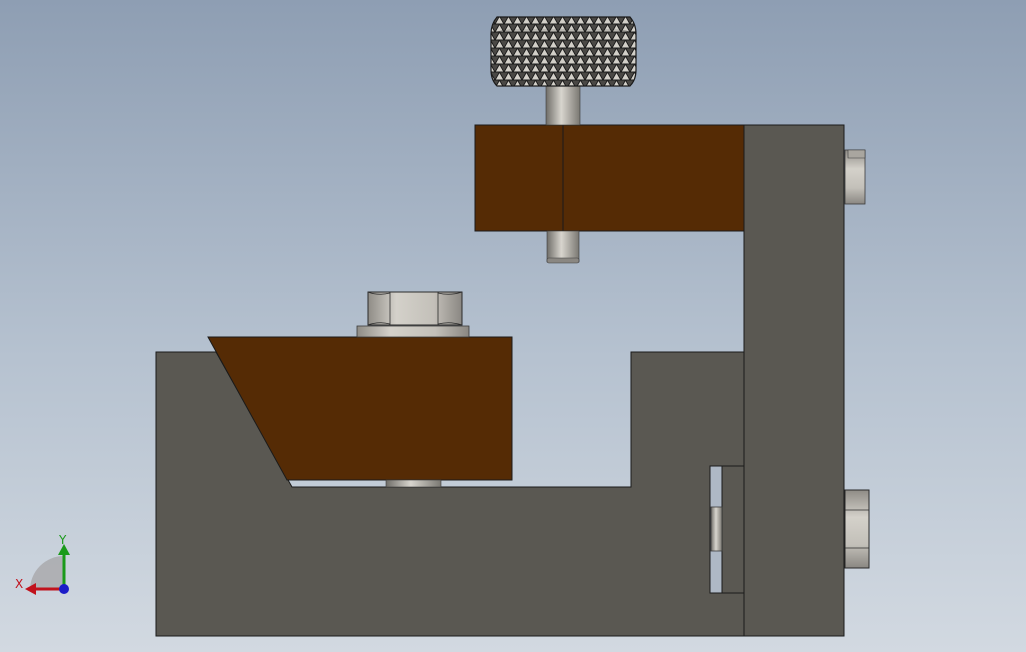 This screenshot has width=1026, height=652. Describe the element at coordinates (42, 564) in the screenshot. I see `coordinate-triad-icon: Y X` at that location.